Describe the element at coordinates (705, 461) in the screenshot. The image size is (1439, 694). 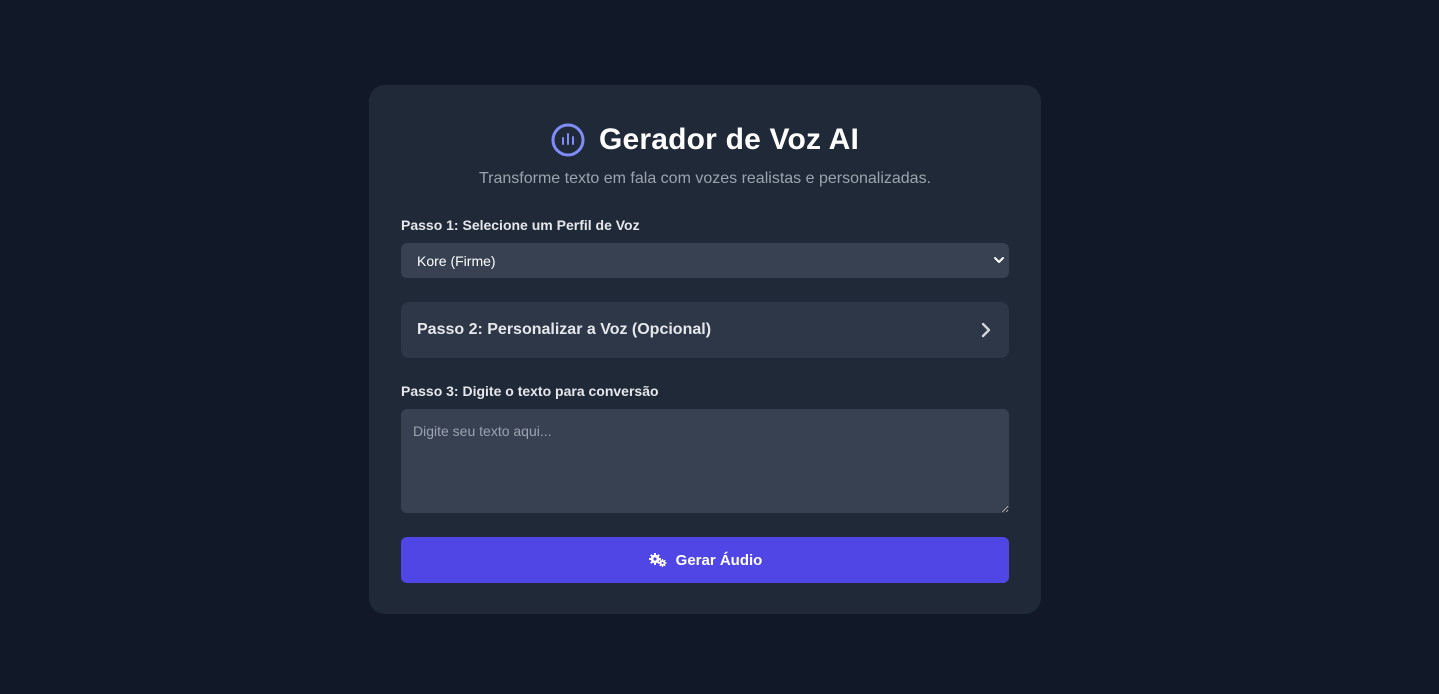
I see `text-input` at that location.